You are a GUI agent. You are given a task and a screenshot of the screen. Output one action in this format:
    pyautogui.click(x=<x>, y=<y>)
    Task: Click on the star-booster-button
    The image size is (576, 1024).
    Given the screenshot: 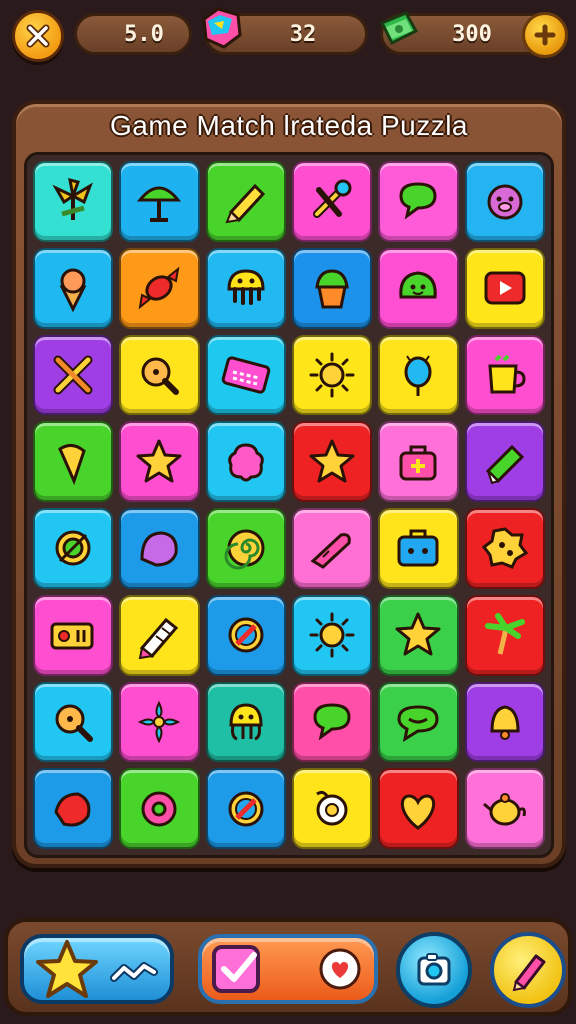 What is the action you would take?
    pyautogui.click(x=97, y=969)
    